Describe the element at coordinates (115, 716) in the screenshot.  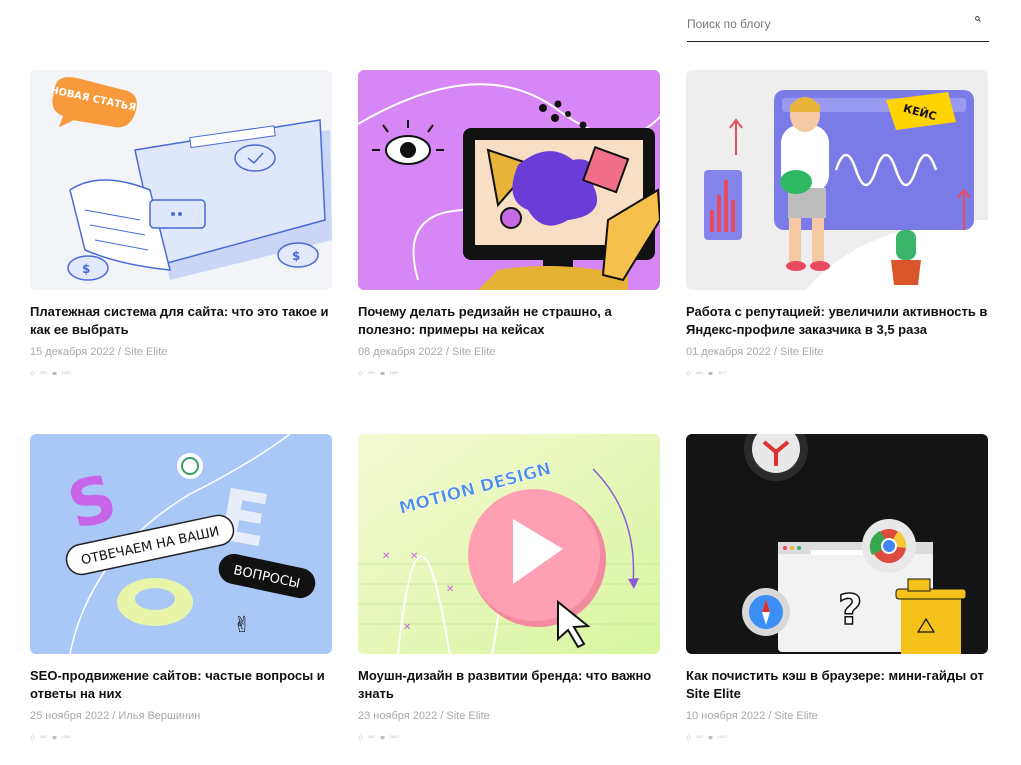
I see `post-meta: 25 ноября 2022 / Илья Вершинин` at that location.